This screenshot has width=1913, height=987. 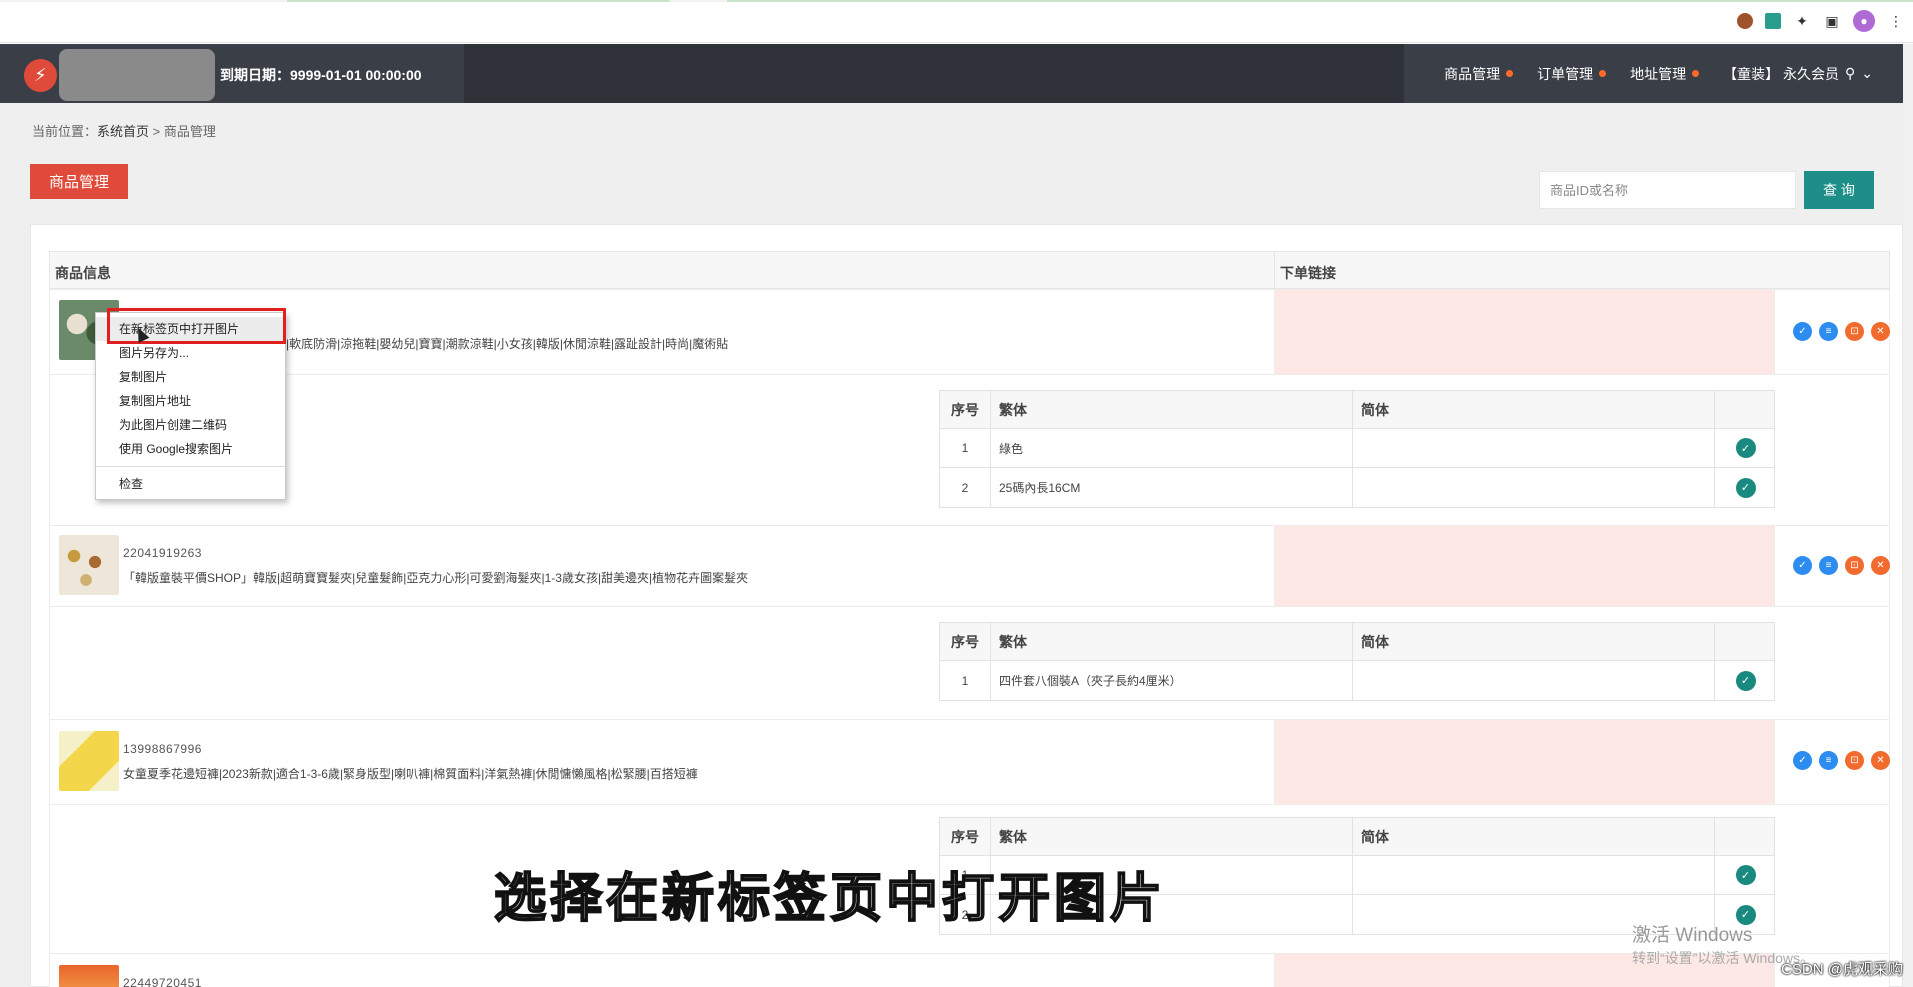 I want to click on product-options: 序号 繁体 简体 1 四件套八個裝A（夾子長約4厘米） ✓, so click(x=969, y=663).